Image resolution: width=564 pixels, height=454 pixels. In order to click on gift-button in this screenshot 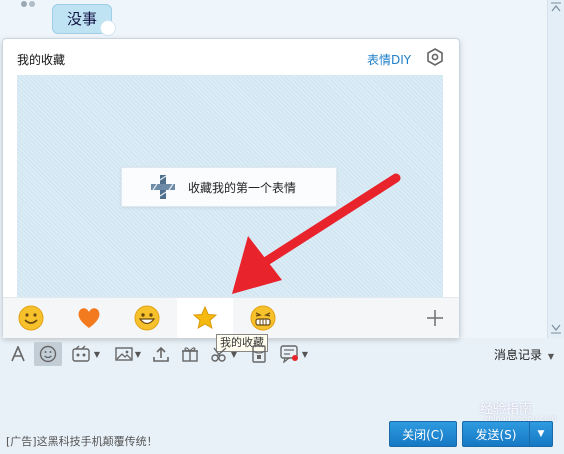, I will do `click(190, 354)`.